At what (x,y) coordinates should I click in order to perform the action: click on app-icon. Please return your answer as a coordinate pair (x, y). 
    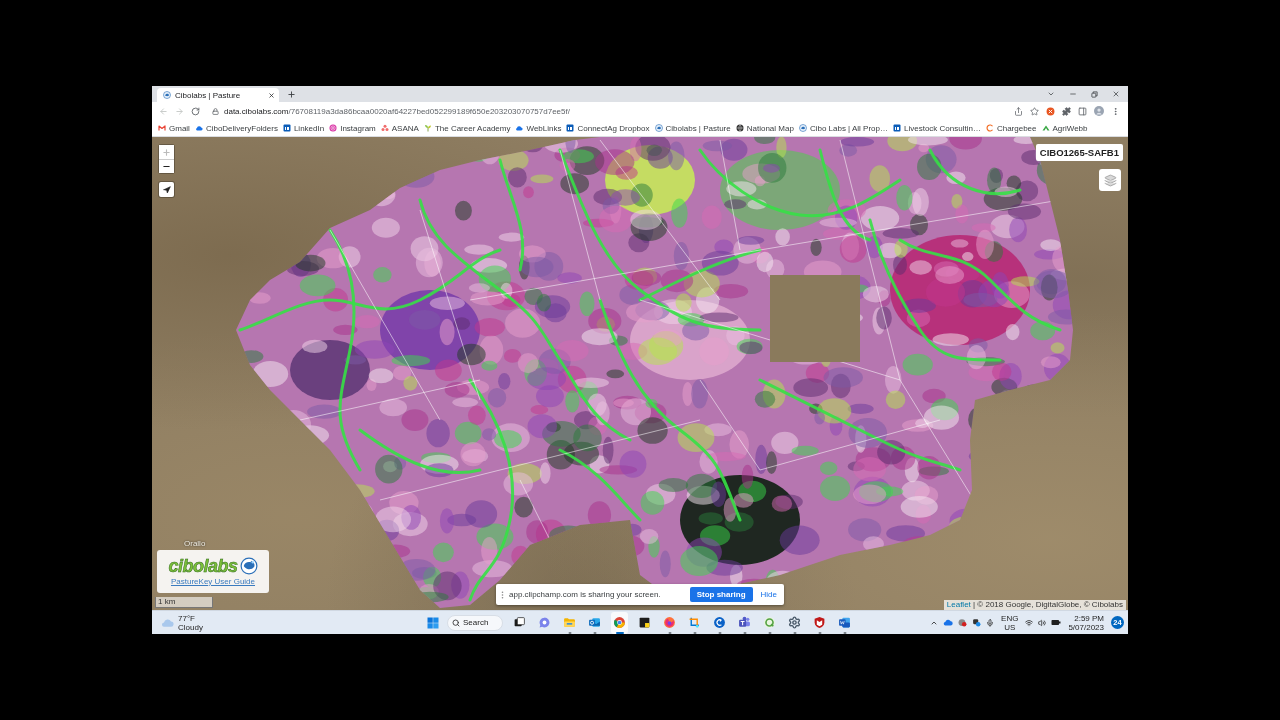
    Looking at the image, I should click on (977, 622).